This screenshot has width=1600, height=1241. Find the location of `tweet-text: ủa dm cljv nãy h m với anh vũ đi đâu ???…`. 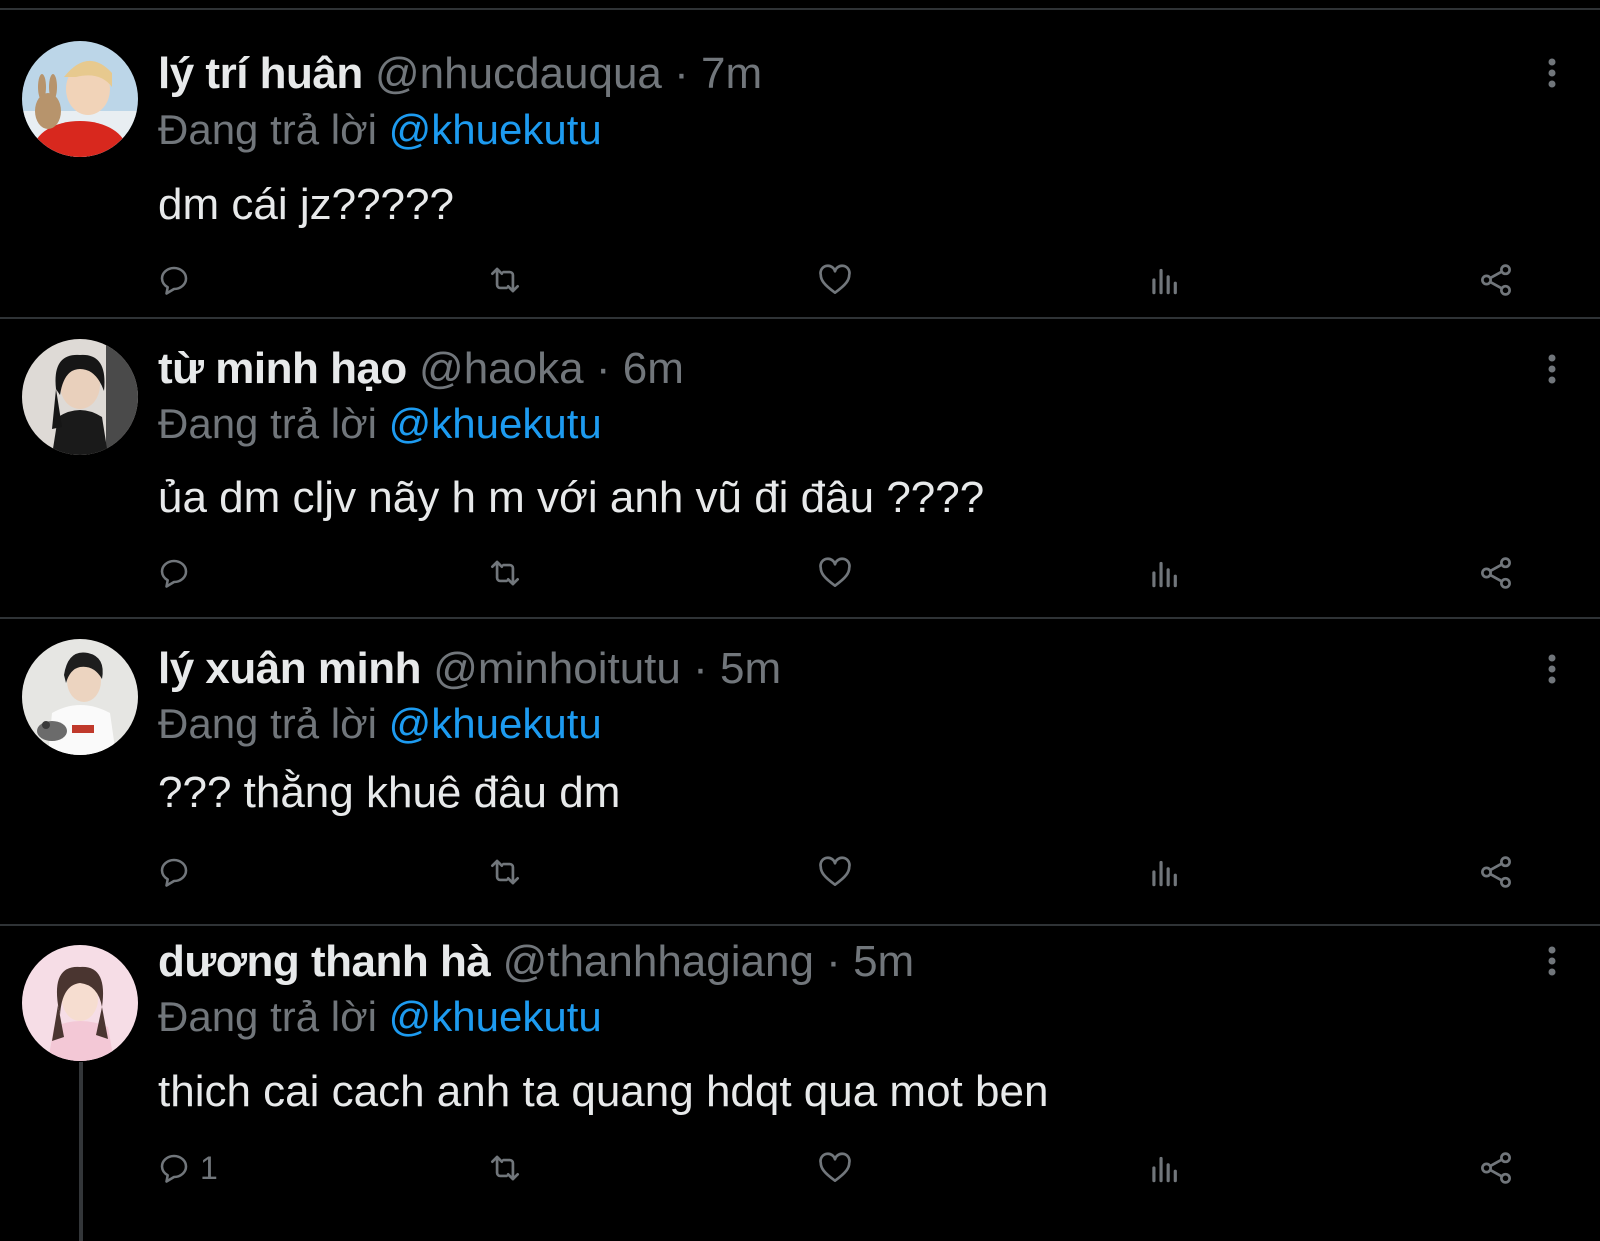

tweet-text: ủa dm cljv nãy h m với anh vũ đi đâu ???… is located at coordinates (571, 497).